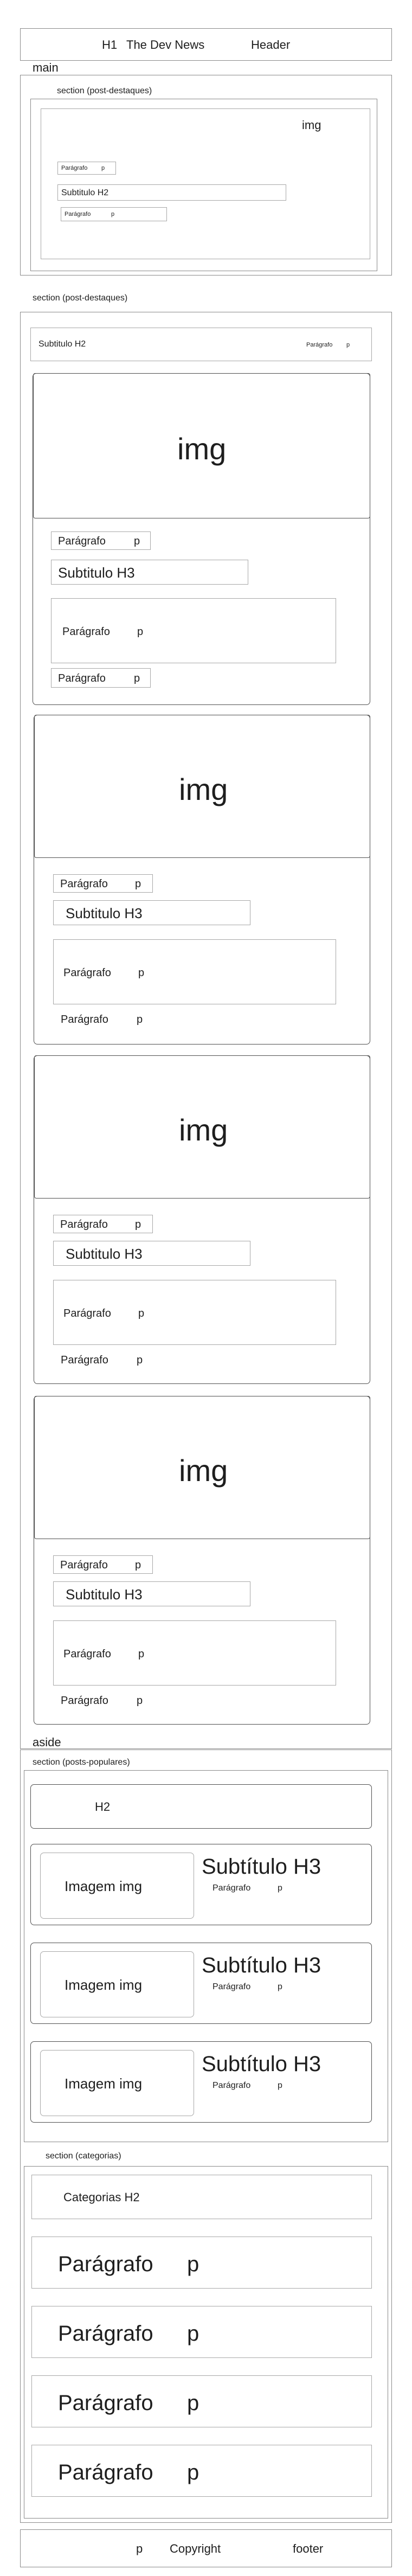 The image size is (412, 2576). I want to click on footer: p Copyright footer, so click(206, 2548).